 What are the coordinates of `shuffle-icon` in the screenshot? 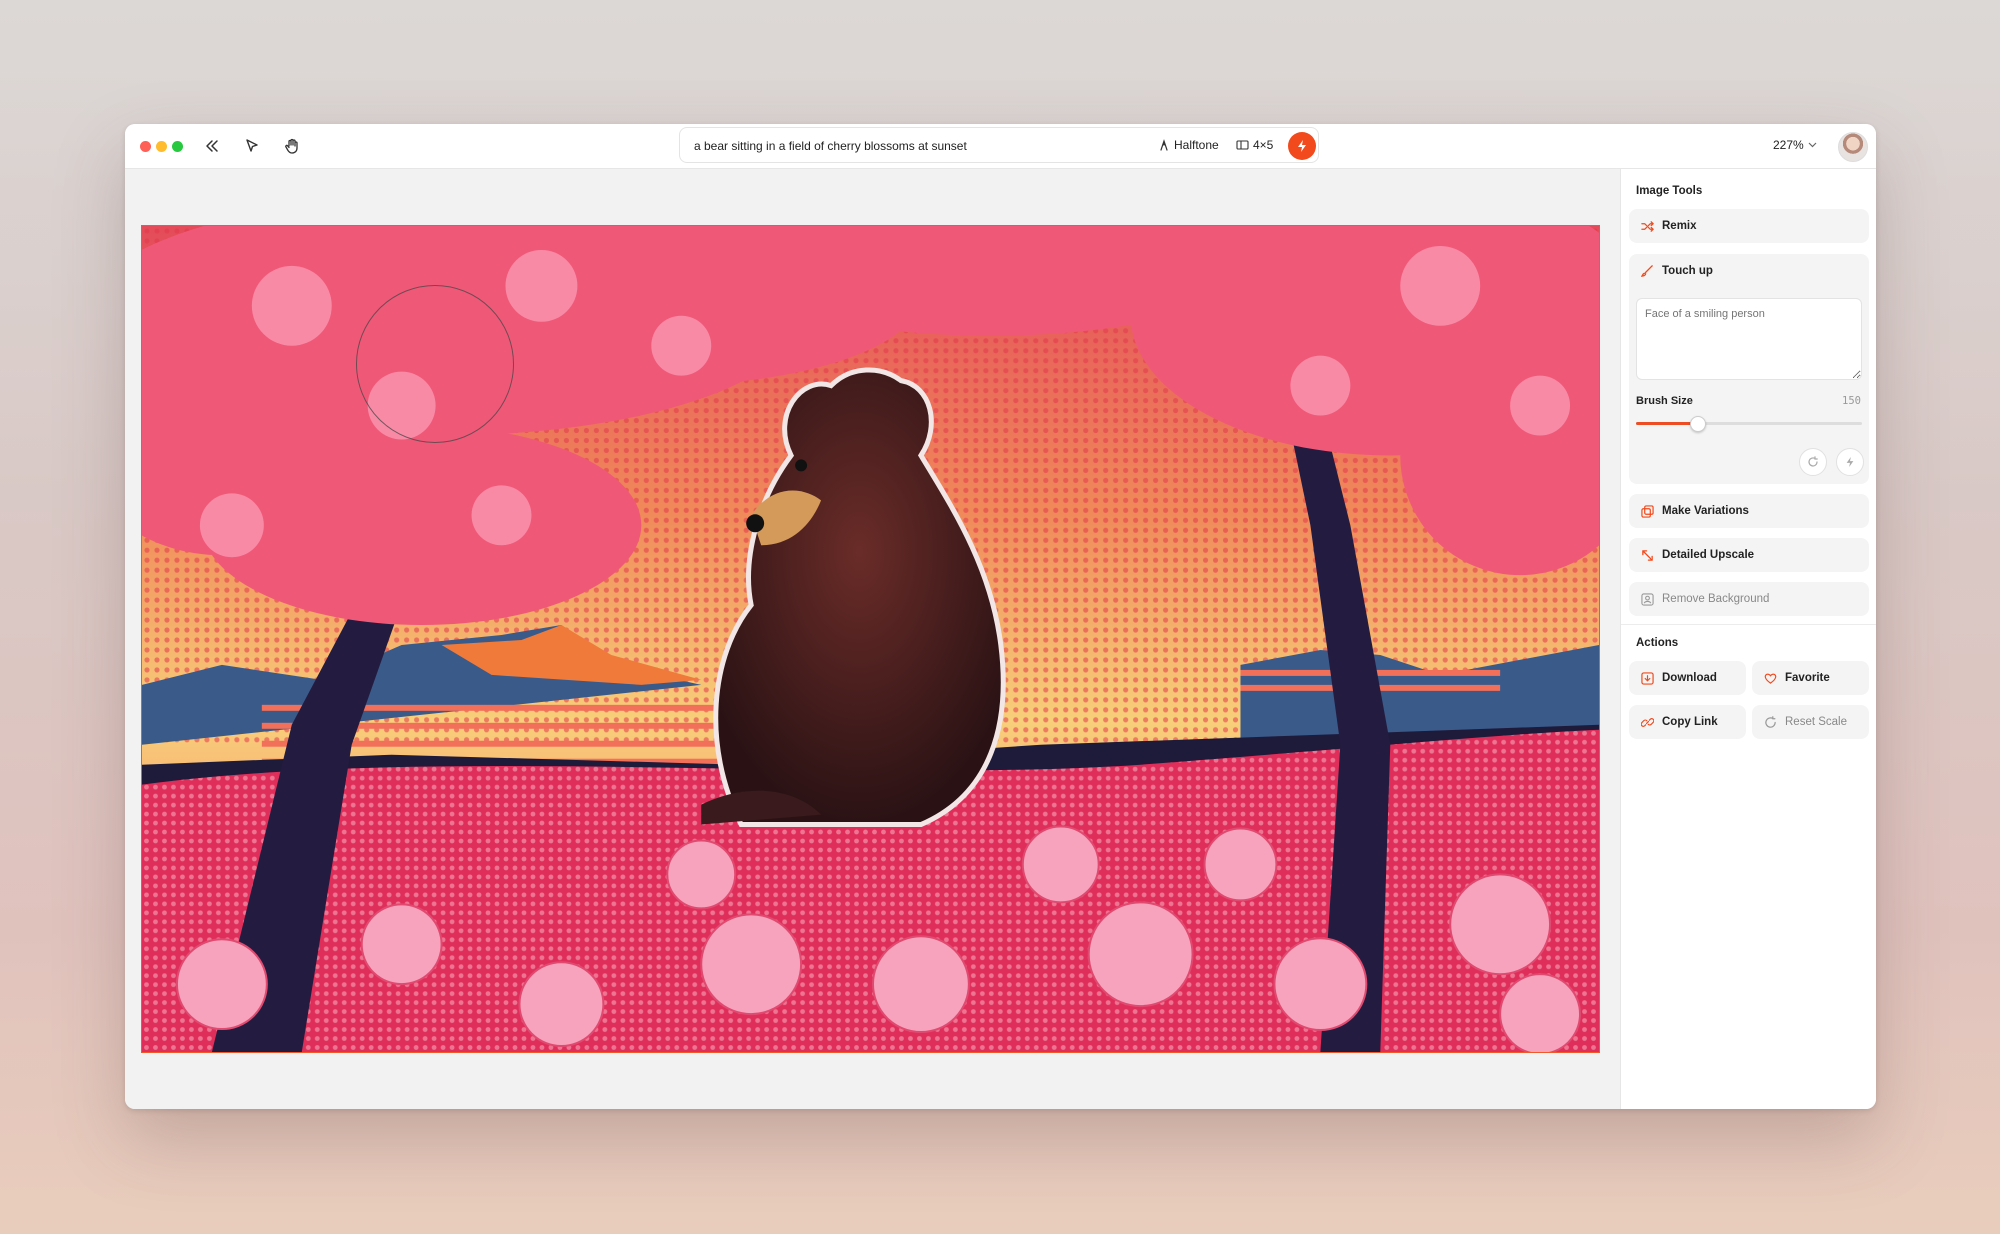 It's located at (1647, 226).